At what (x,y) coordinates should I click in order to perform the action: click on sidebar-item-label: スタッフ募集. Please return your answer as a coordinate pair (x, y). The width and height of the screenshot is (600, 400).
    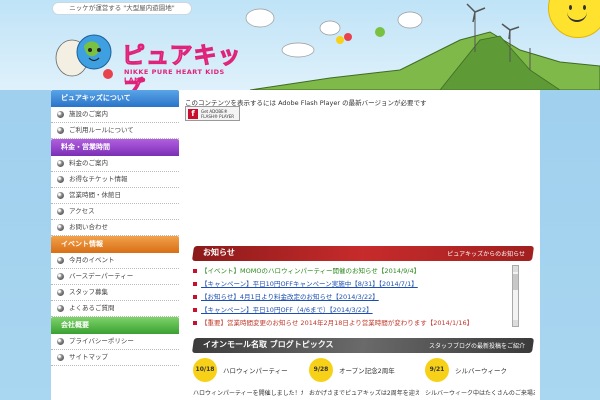
    Looking at the image, I should click on (88, 292).